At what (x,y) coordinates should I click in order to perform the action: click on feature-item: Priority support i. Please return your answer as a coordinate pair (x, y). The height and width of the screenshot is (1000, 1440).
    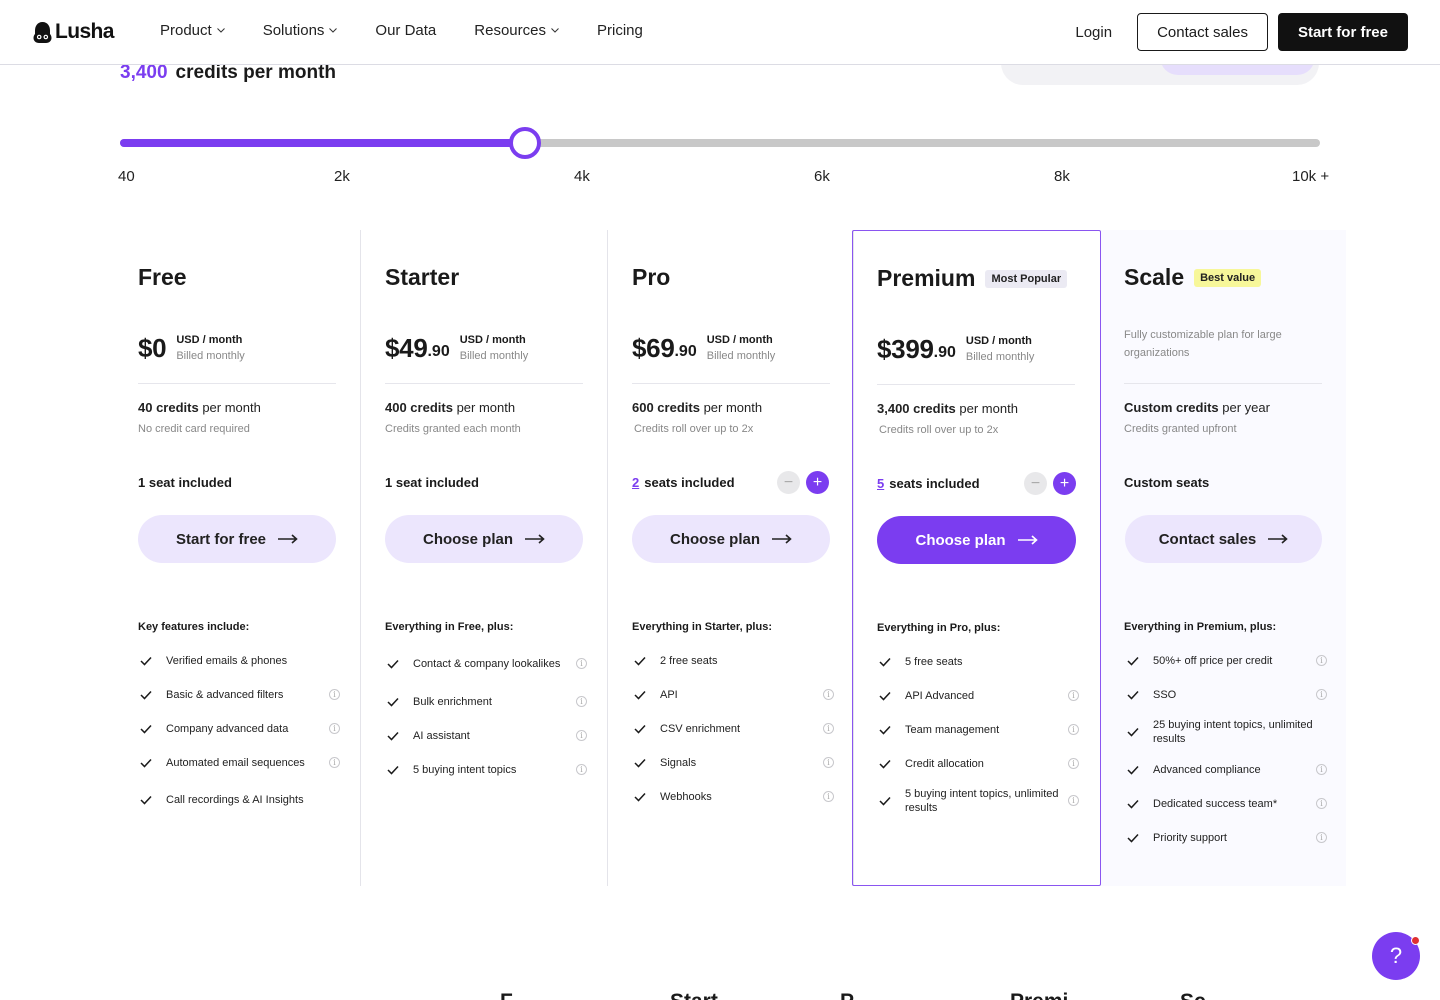
    Looking at the image, I should click on (1227, 837).